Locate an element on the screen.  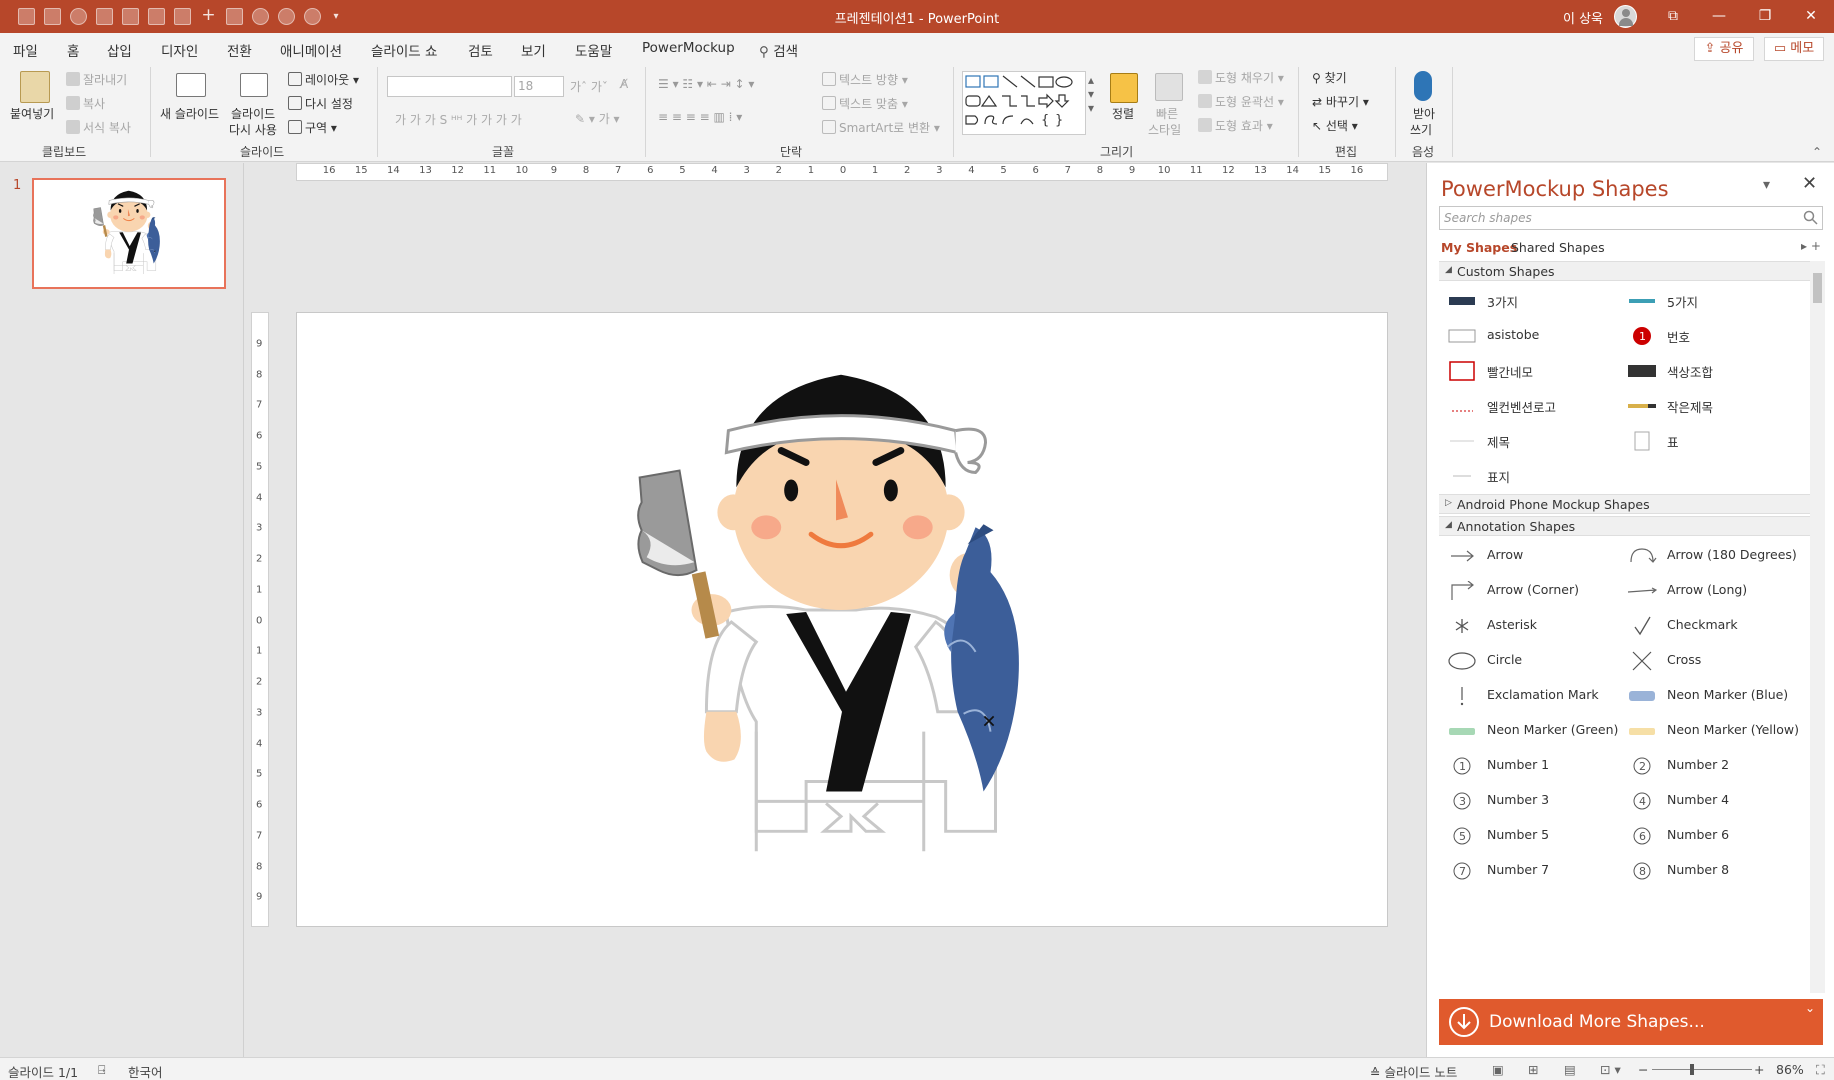
comments-button: ▭ 메모 is located at coordinates (1794, 49).